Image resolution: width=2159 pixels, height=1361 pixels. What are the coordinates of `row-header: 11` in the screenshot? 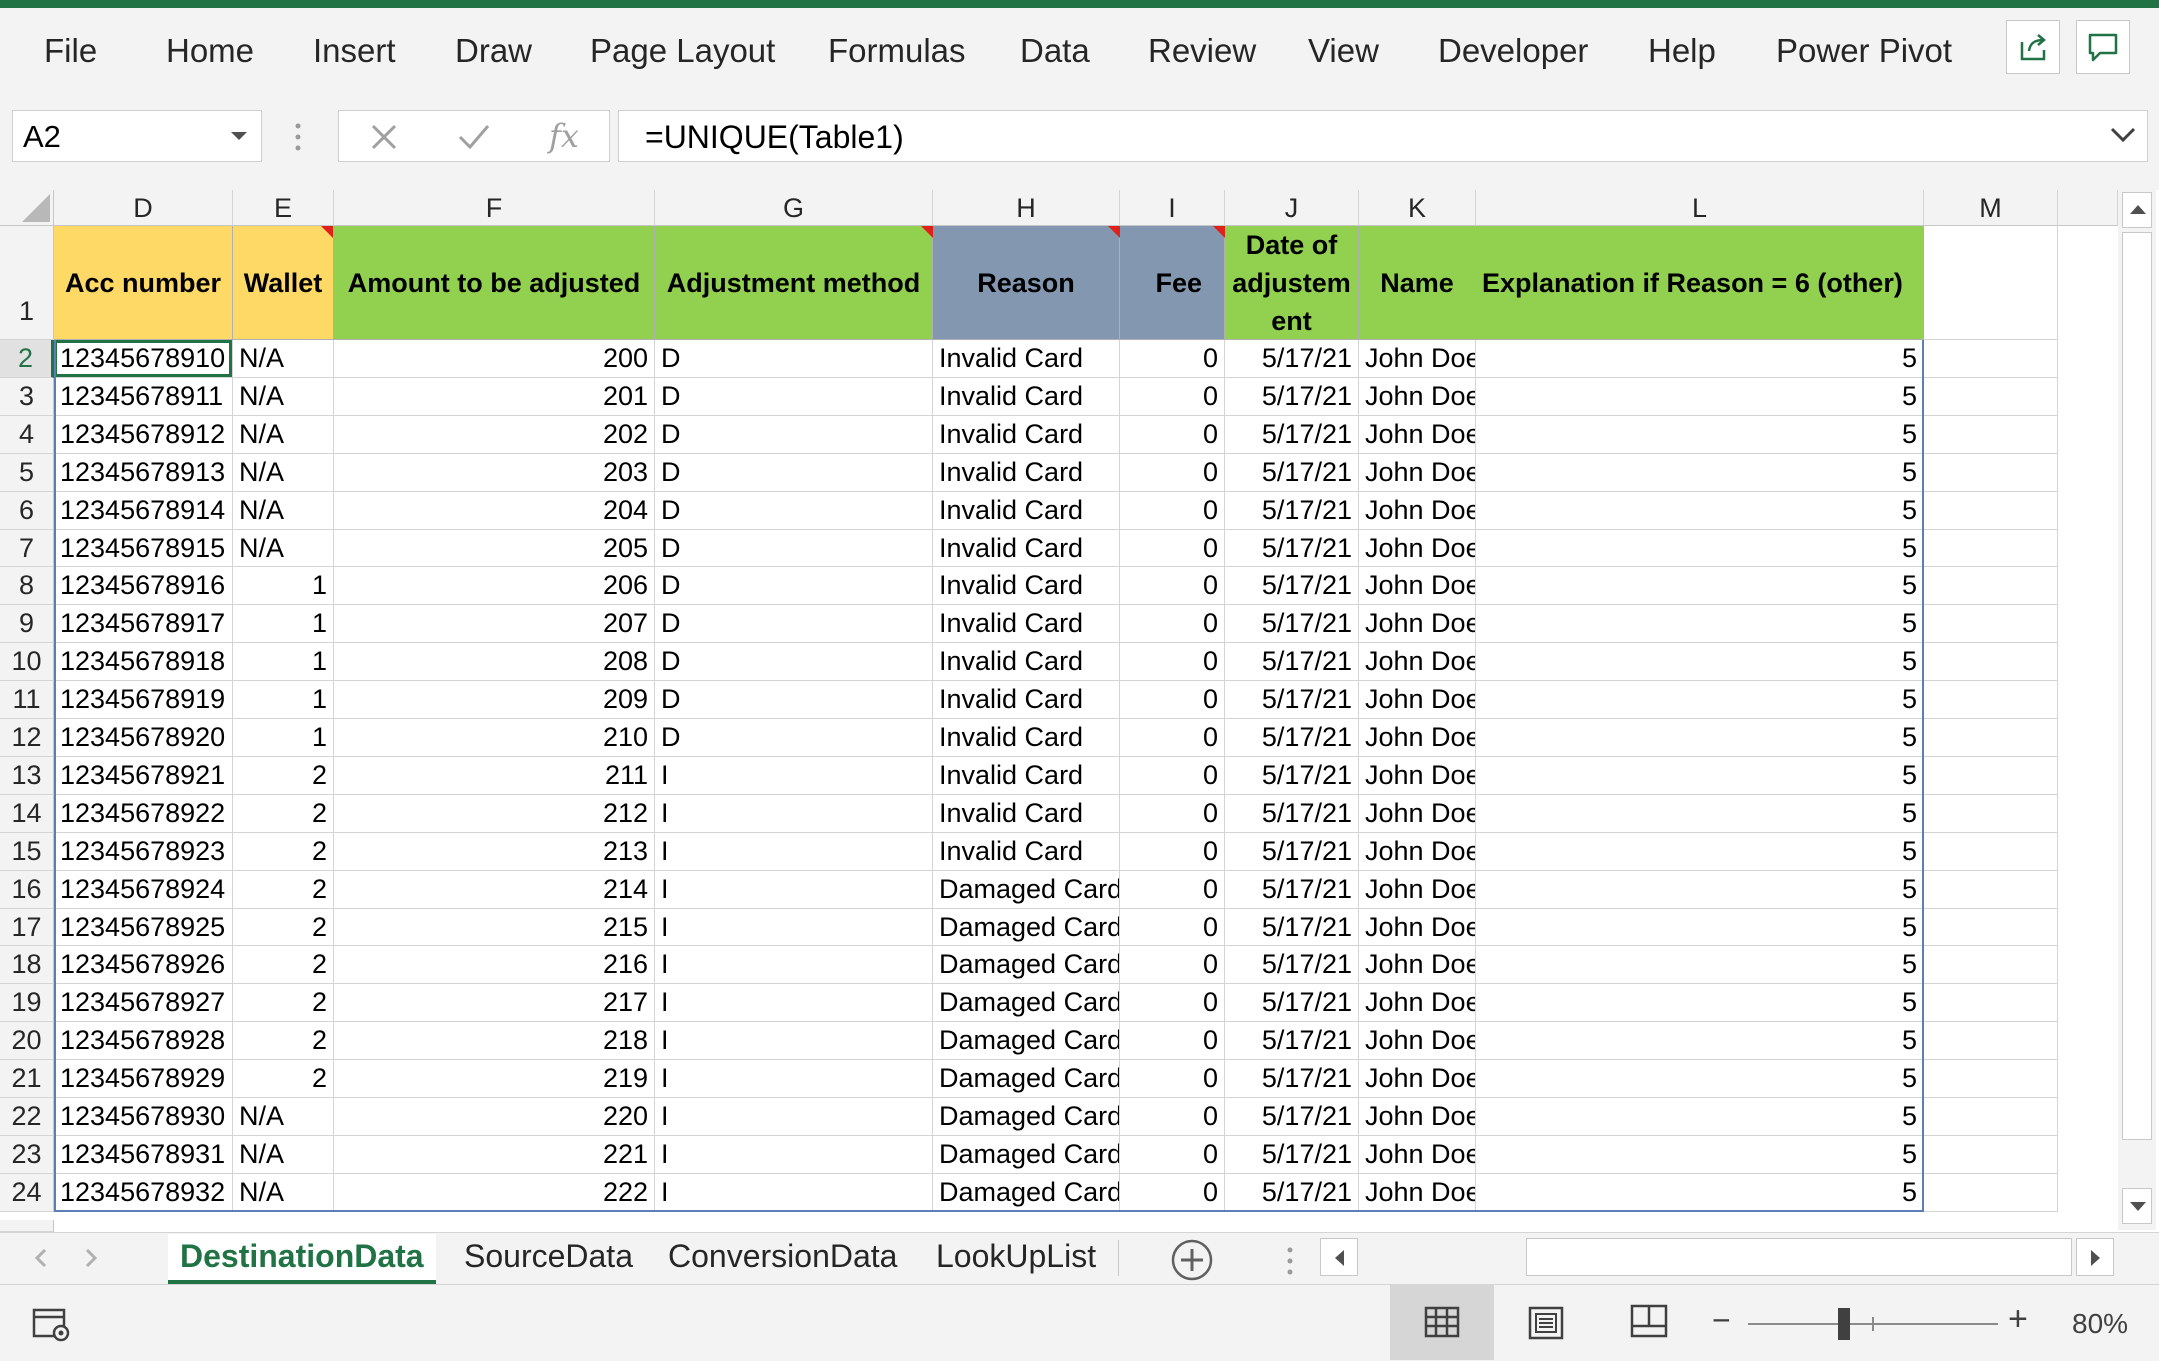 It's located at (27, 700).